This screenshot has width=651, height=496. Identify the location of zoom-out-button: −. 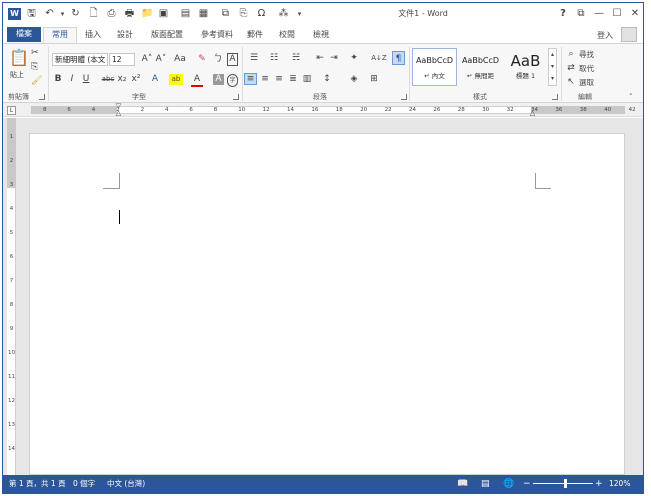
(527, 484).